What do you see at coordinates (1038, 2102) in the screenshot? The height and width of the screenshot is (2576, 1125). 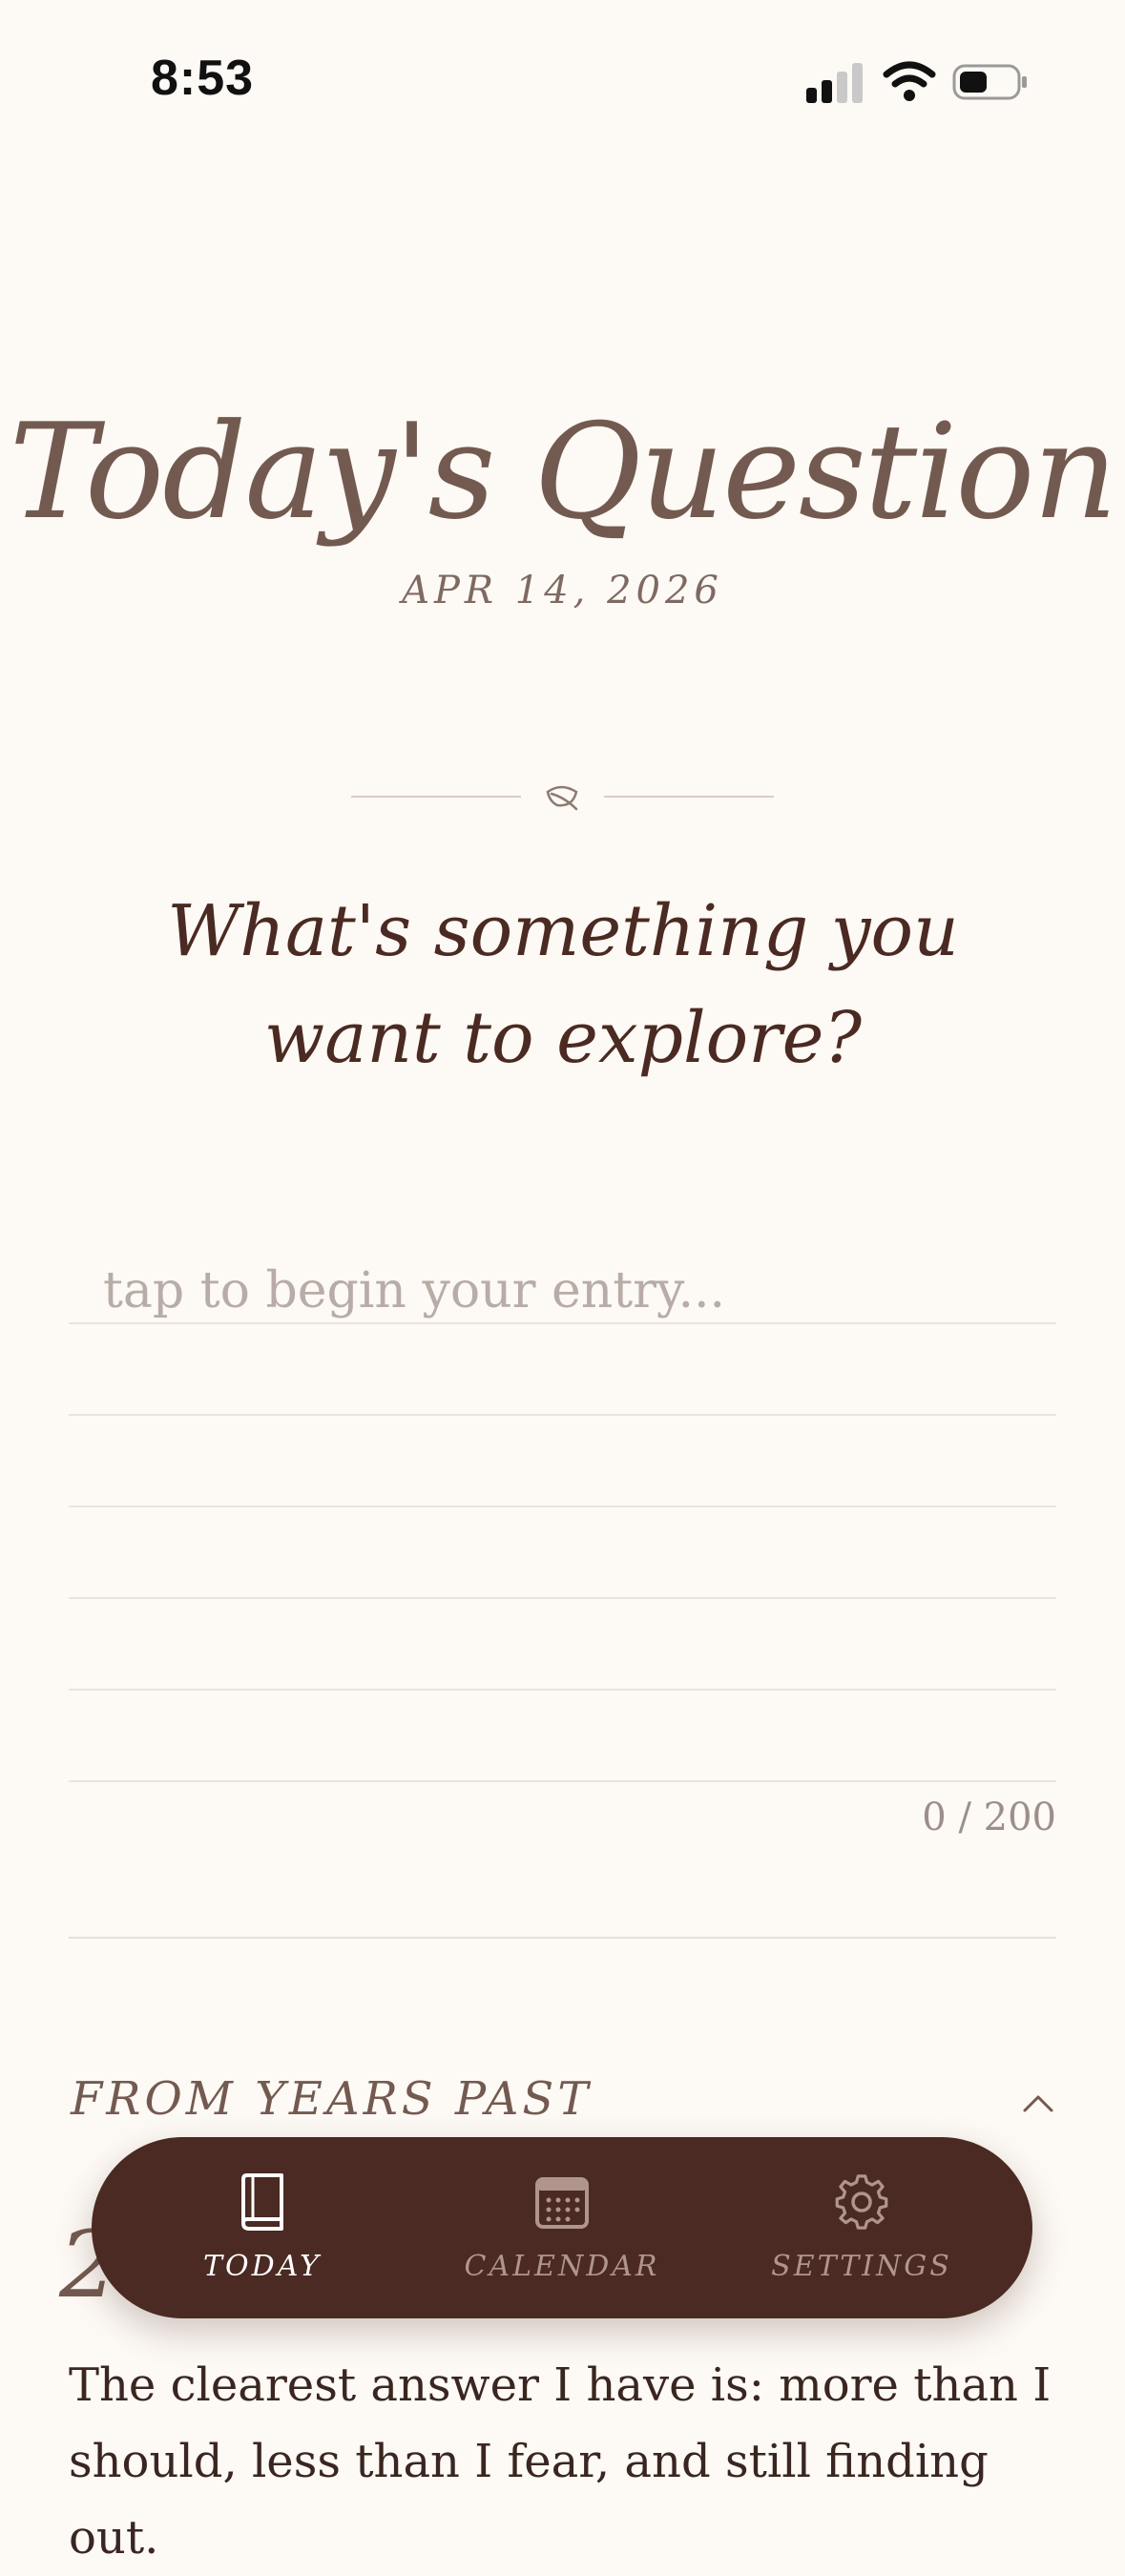 I see `chevron-up-icon` at bounding box center [1038, 2102].